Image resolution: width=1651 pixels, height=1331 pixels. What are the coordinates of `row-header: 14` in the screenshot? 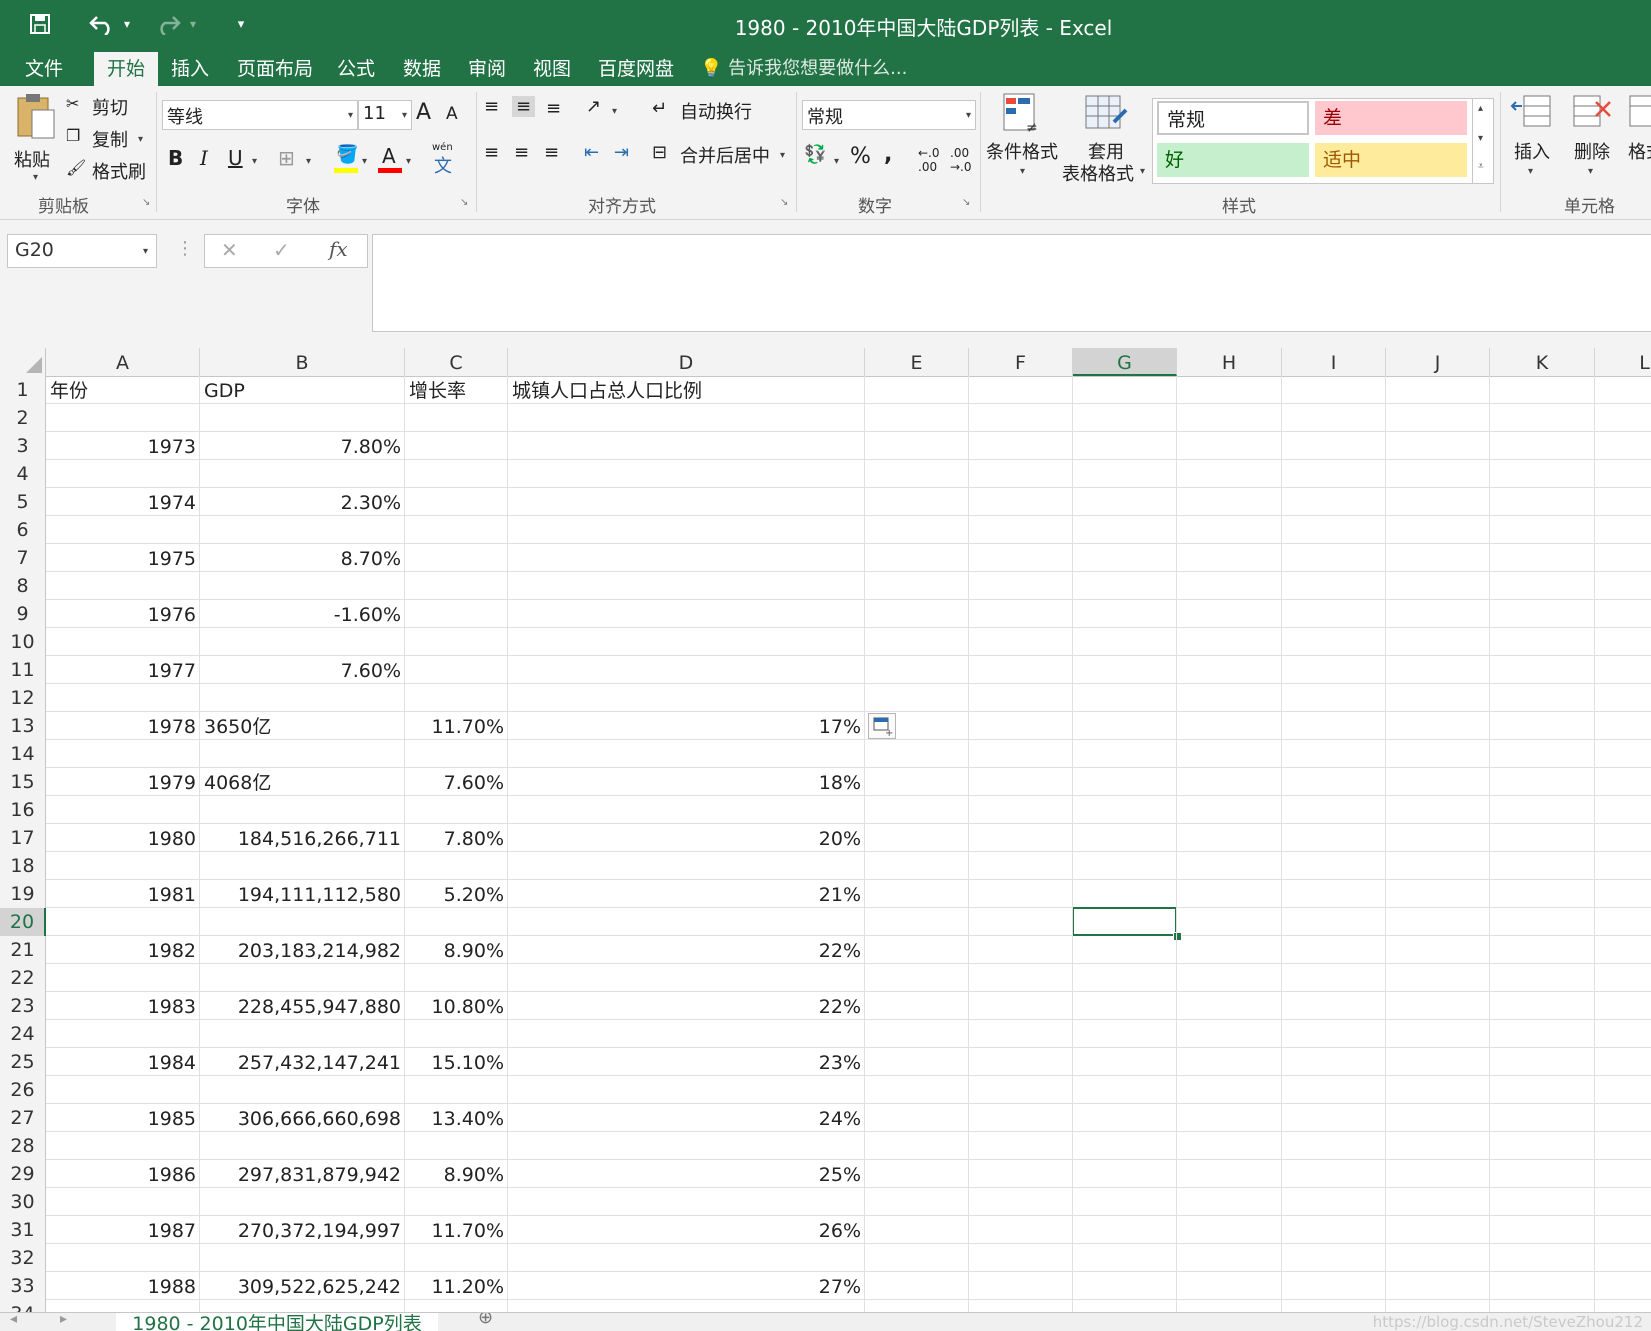 It's located at (23, 754).